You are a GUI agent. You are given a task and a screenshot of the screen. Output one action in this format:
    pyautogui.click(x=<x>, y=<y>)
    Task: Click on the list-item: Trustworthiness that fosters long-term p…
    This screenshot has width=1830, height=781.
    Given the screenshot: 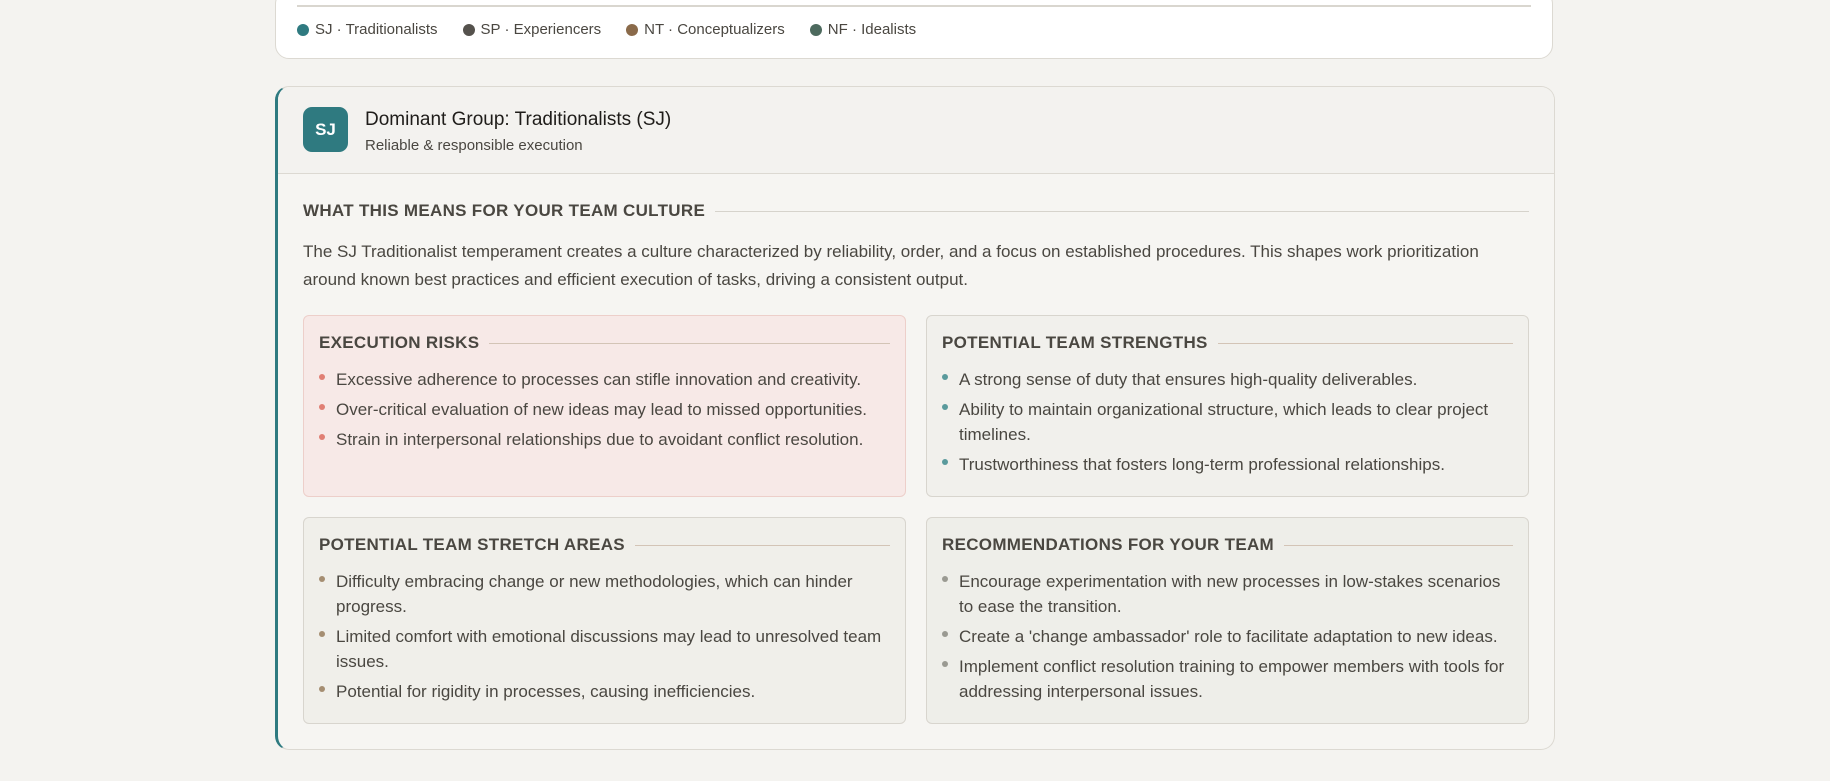 What is the action you would take?
    pyautogui.click(x=1227, y=464)
    